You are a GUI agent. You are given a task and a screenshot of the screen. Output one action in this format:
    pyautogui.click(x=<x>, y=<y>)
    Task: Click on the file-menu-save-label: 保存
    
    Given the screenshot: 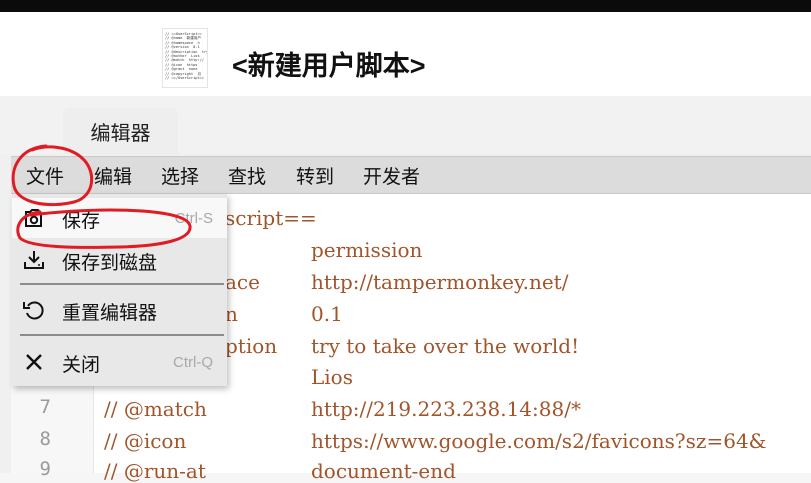 What is the action you would take?
    pyautogui.click(x=81, y=221)
    